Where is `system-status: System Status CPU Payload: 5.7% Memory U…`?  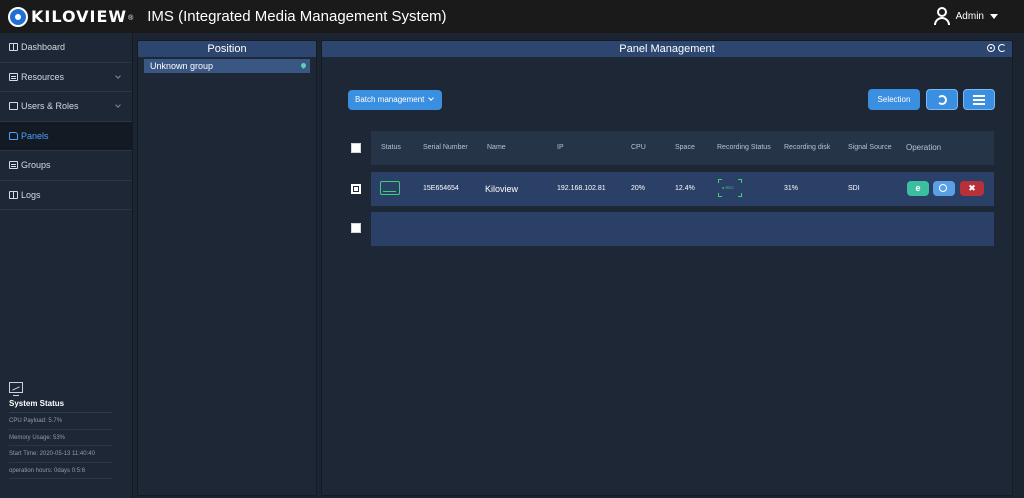 system-status: System Status CPU Payload: 5.7% Memory U… is located at coordinates (60, 430).